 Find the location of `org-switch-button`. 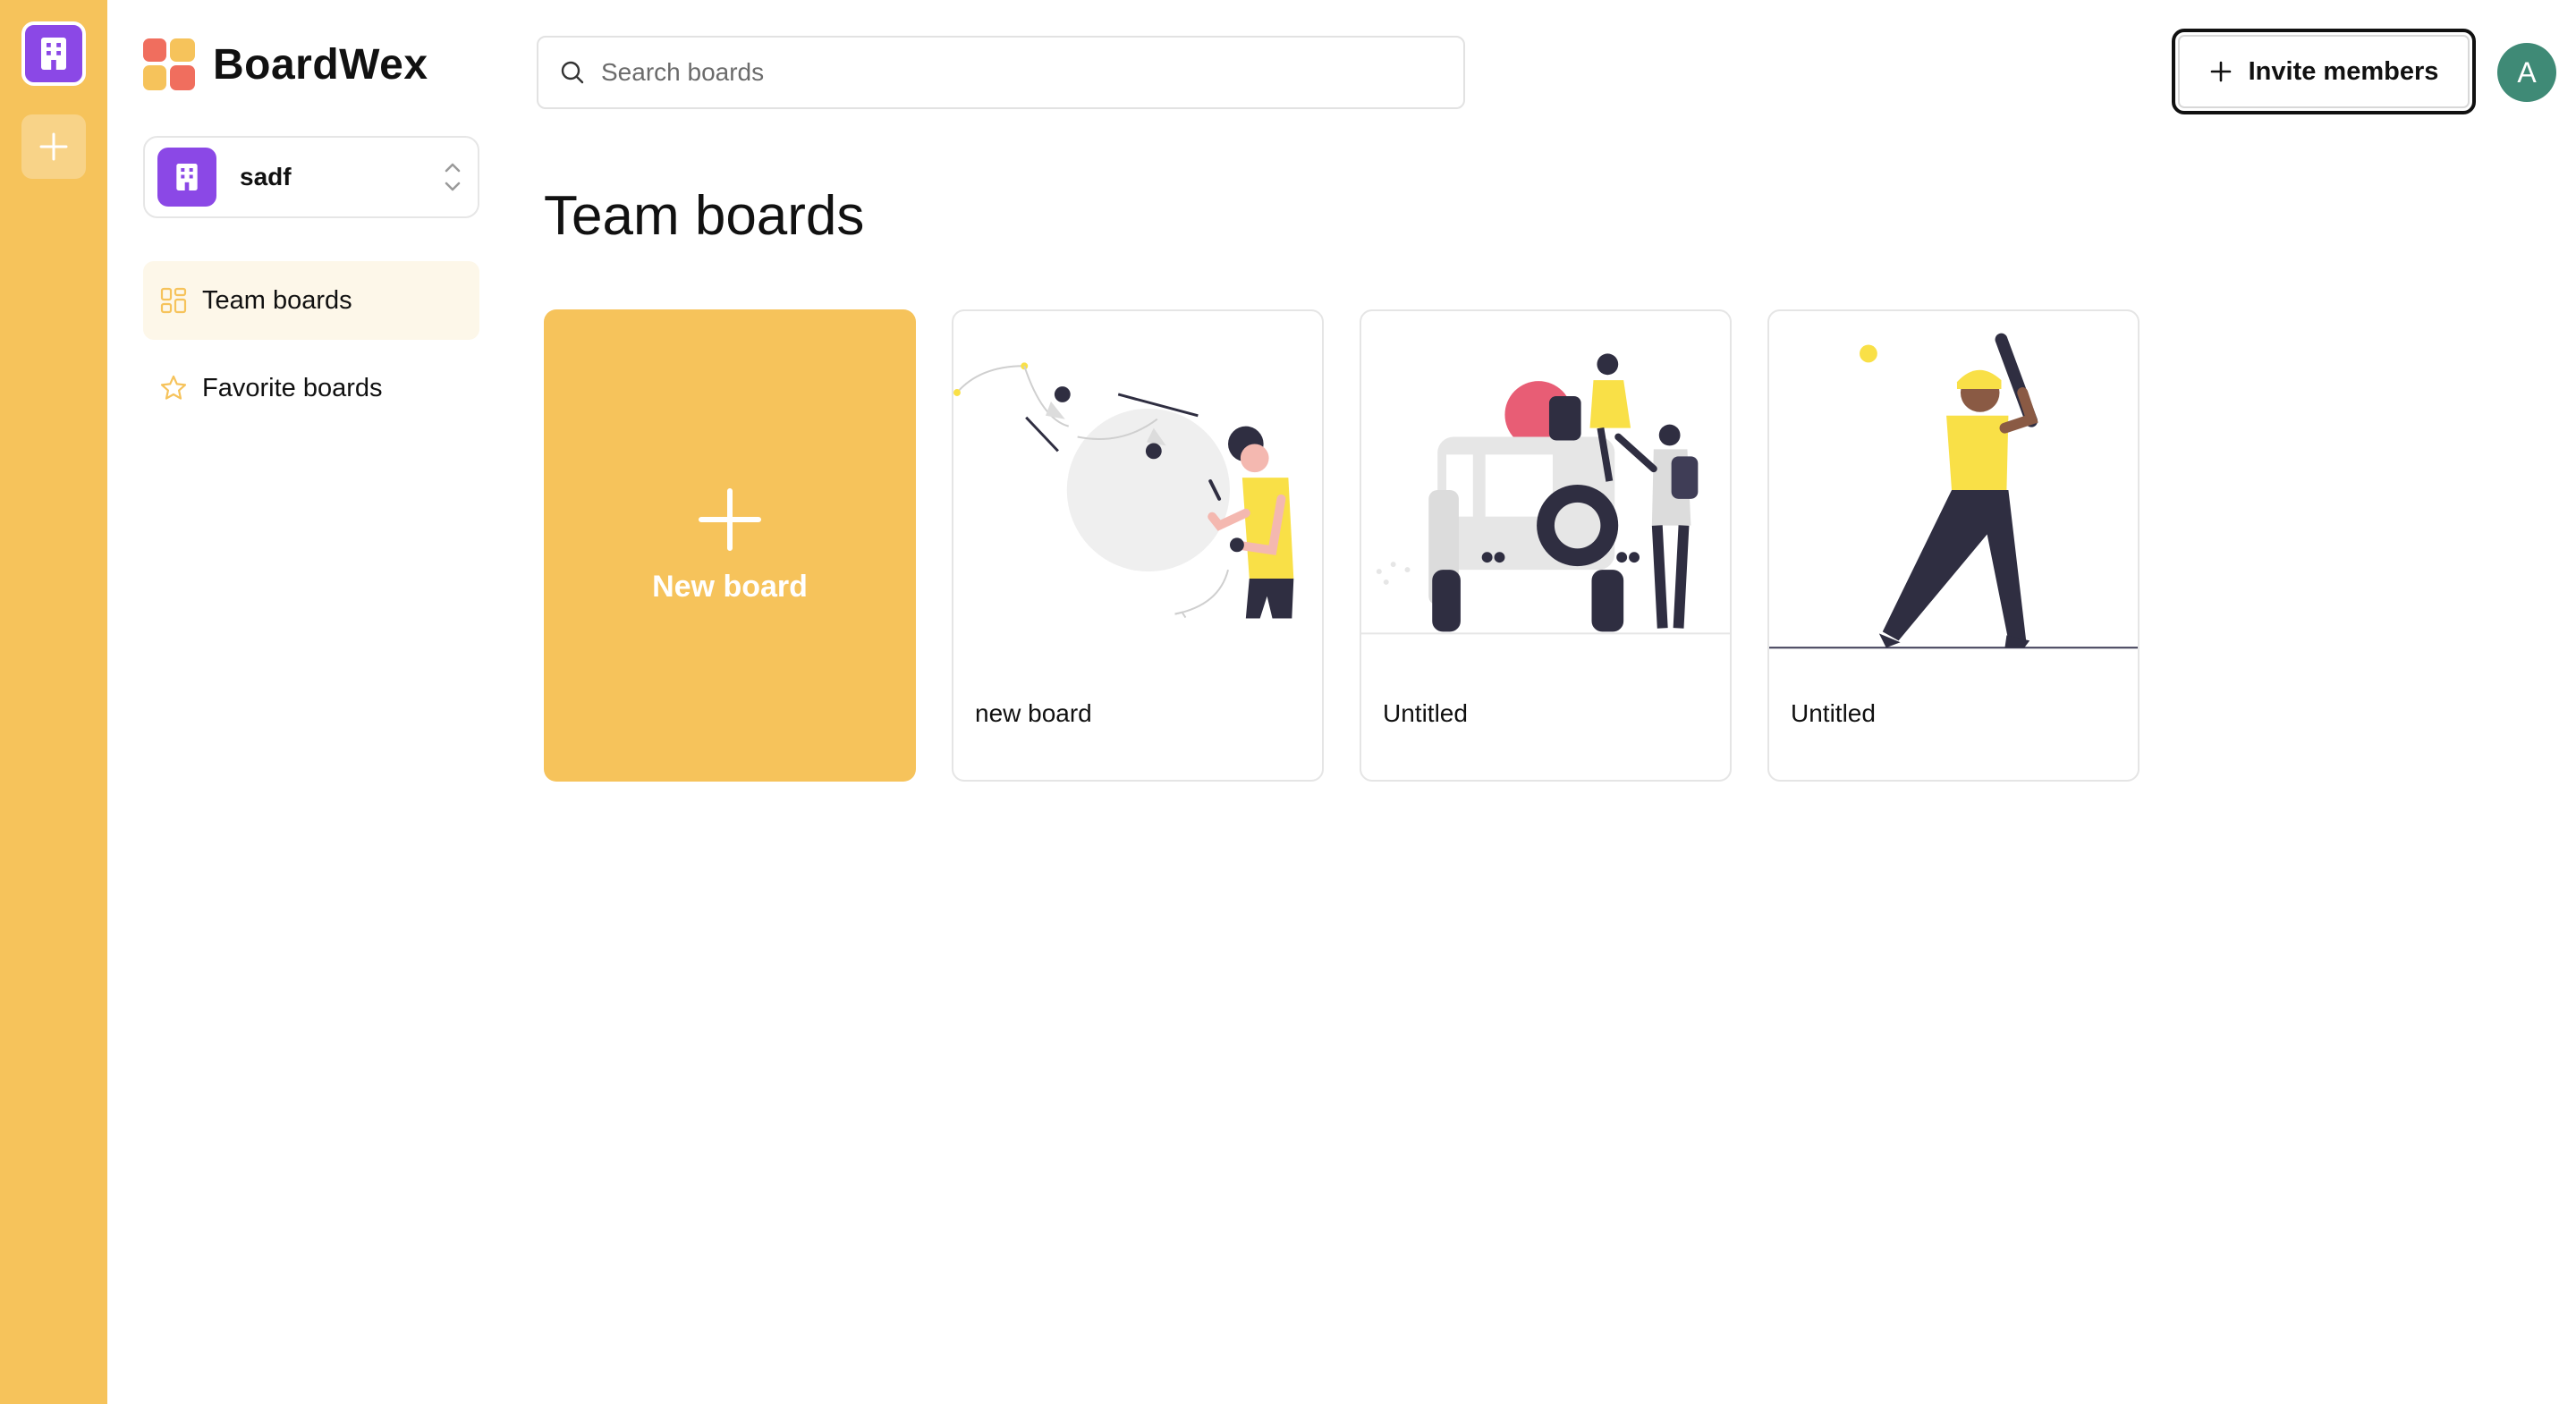

org-switch-button is located at coordinates (53, 54).